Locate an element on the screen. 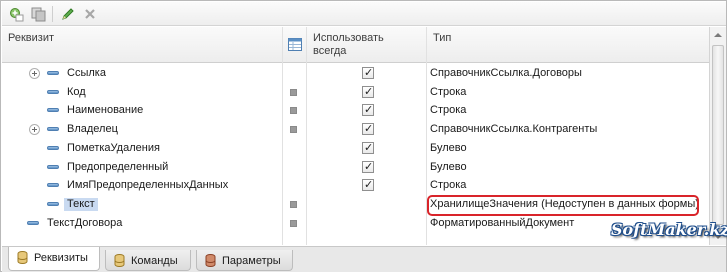 The image size is (727, 272). vertical-scrollbar is located at coordinates (717, 136).